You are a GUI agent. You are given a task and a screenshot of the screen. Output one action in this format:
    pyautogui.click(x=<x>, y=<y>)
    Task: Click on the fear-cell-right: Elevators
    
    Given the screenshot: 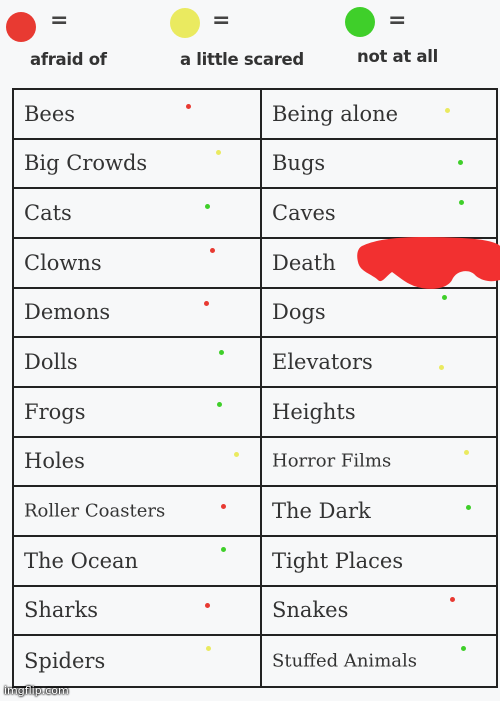 What is the action you would take?
    pyautogui.click(x=379, y=363)
    